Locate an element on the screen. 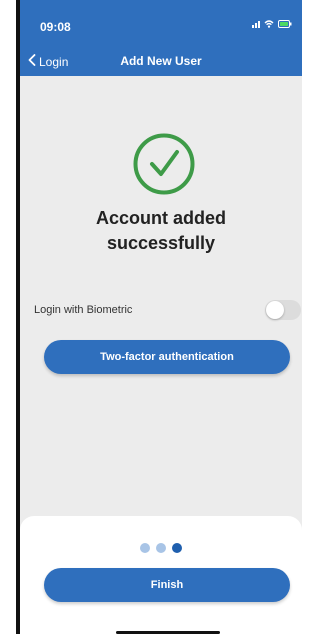  two-factor-auth-button: Two-factor authentication is located at coordinates (167, 357).